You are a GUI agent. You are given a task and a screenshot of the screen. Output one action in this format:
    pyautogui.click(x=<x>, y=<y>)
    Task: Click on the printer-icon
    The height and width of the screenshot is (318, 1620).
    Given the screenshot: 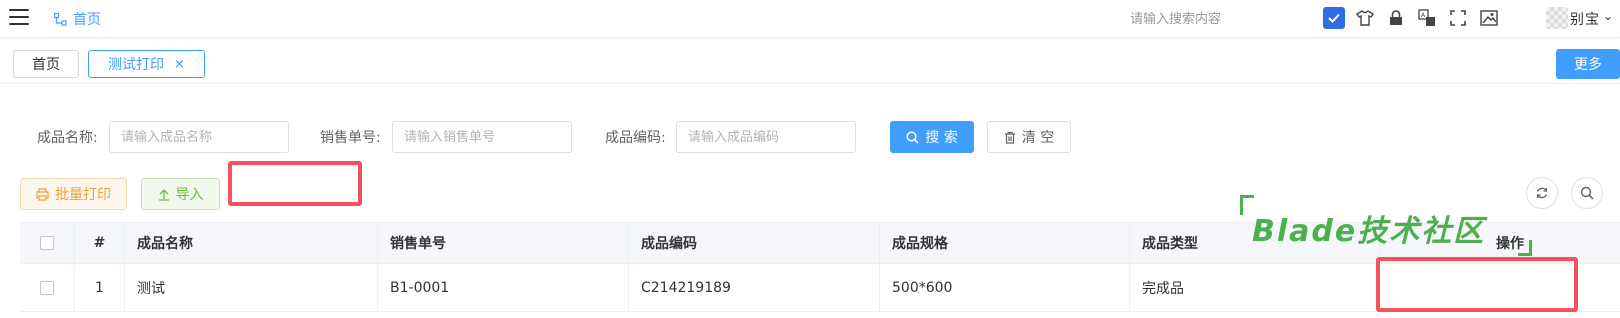 What is the action you would take?
    pyautogui.click(x=42, y=194)
    